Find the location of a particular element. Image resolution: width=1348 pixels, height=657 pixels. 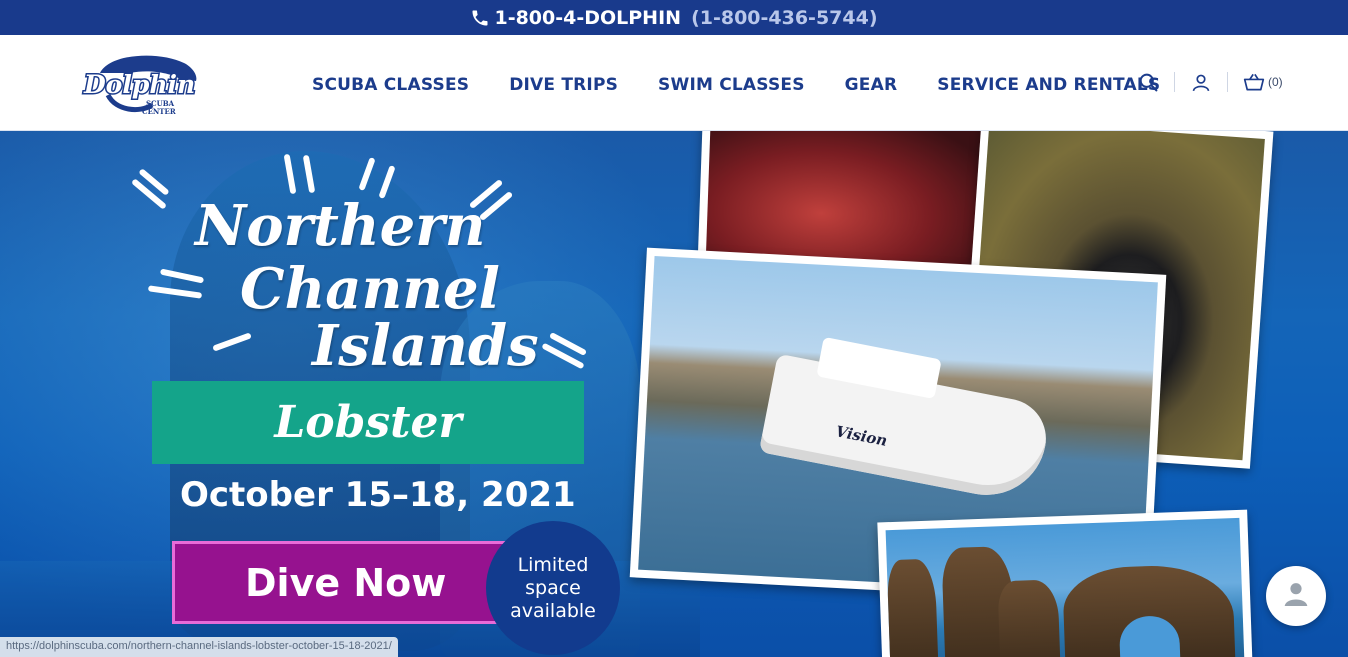

arch-rock-photo is located at coordinates (1065, 583).